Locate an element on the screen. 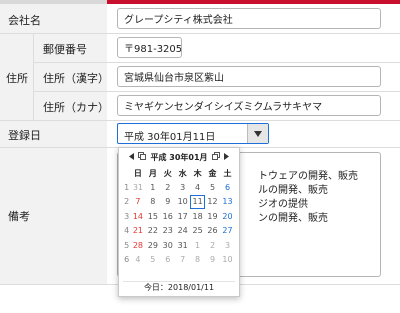 The height and width of the screenshot is (313, 400). day-cell: 25 is located at coordinates (197, 231).